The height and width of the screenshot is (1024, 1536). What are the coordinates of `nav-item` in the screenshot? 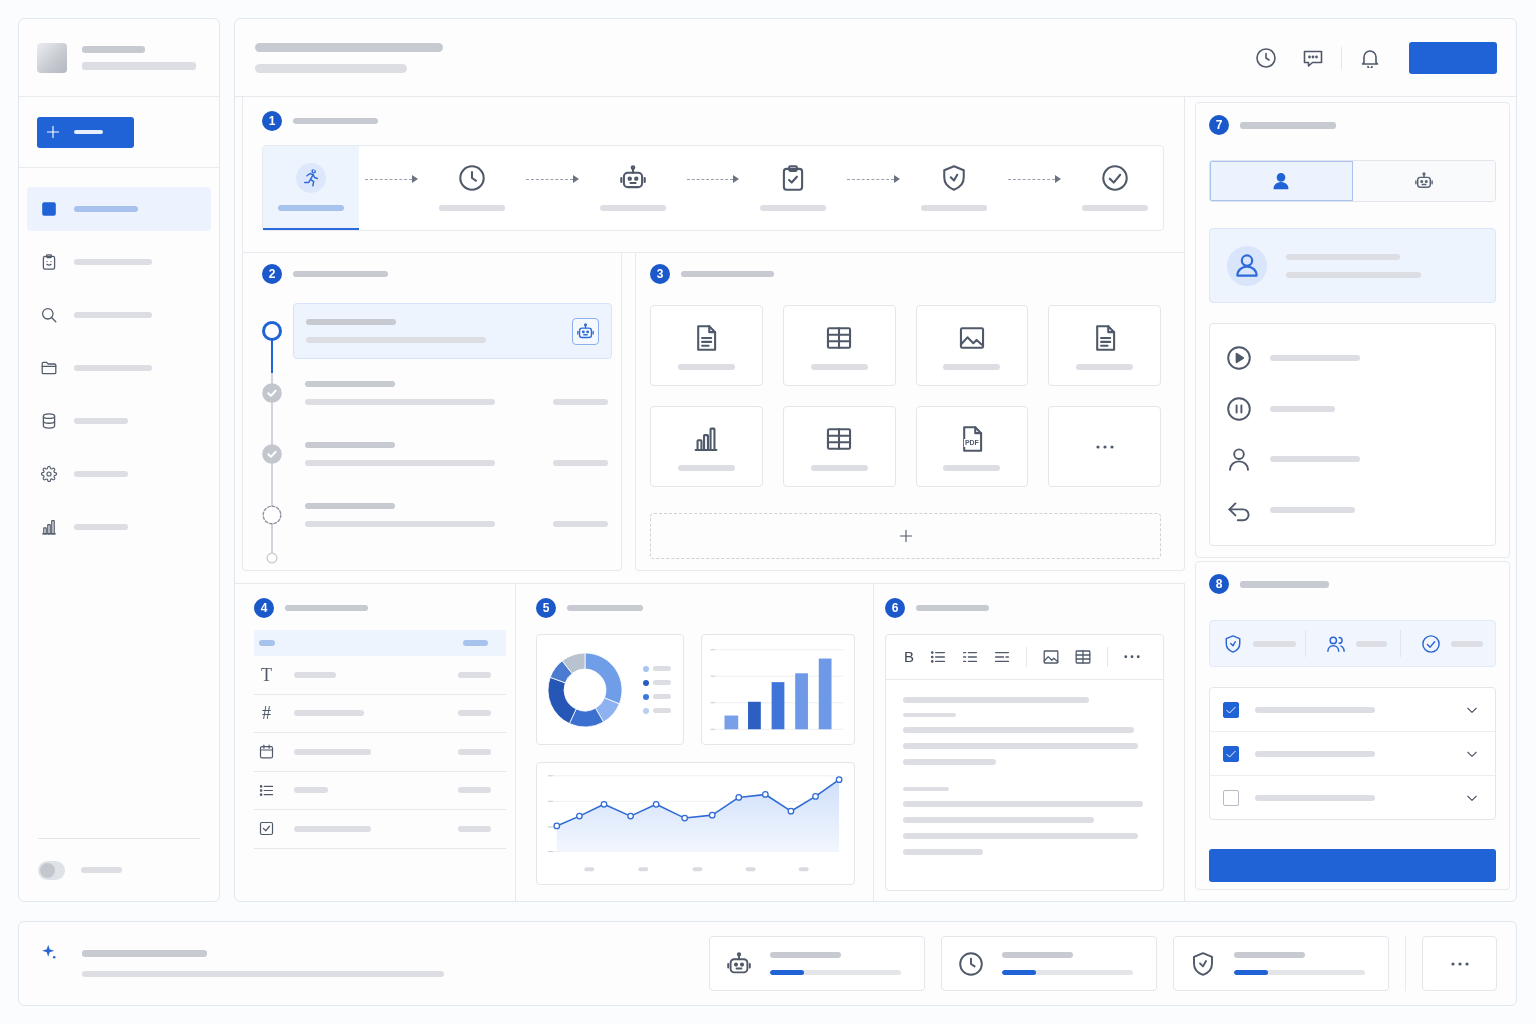 It's located at (119, 209).